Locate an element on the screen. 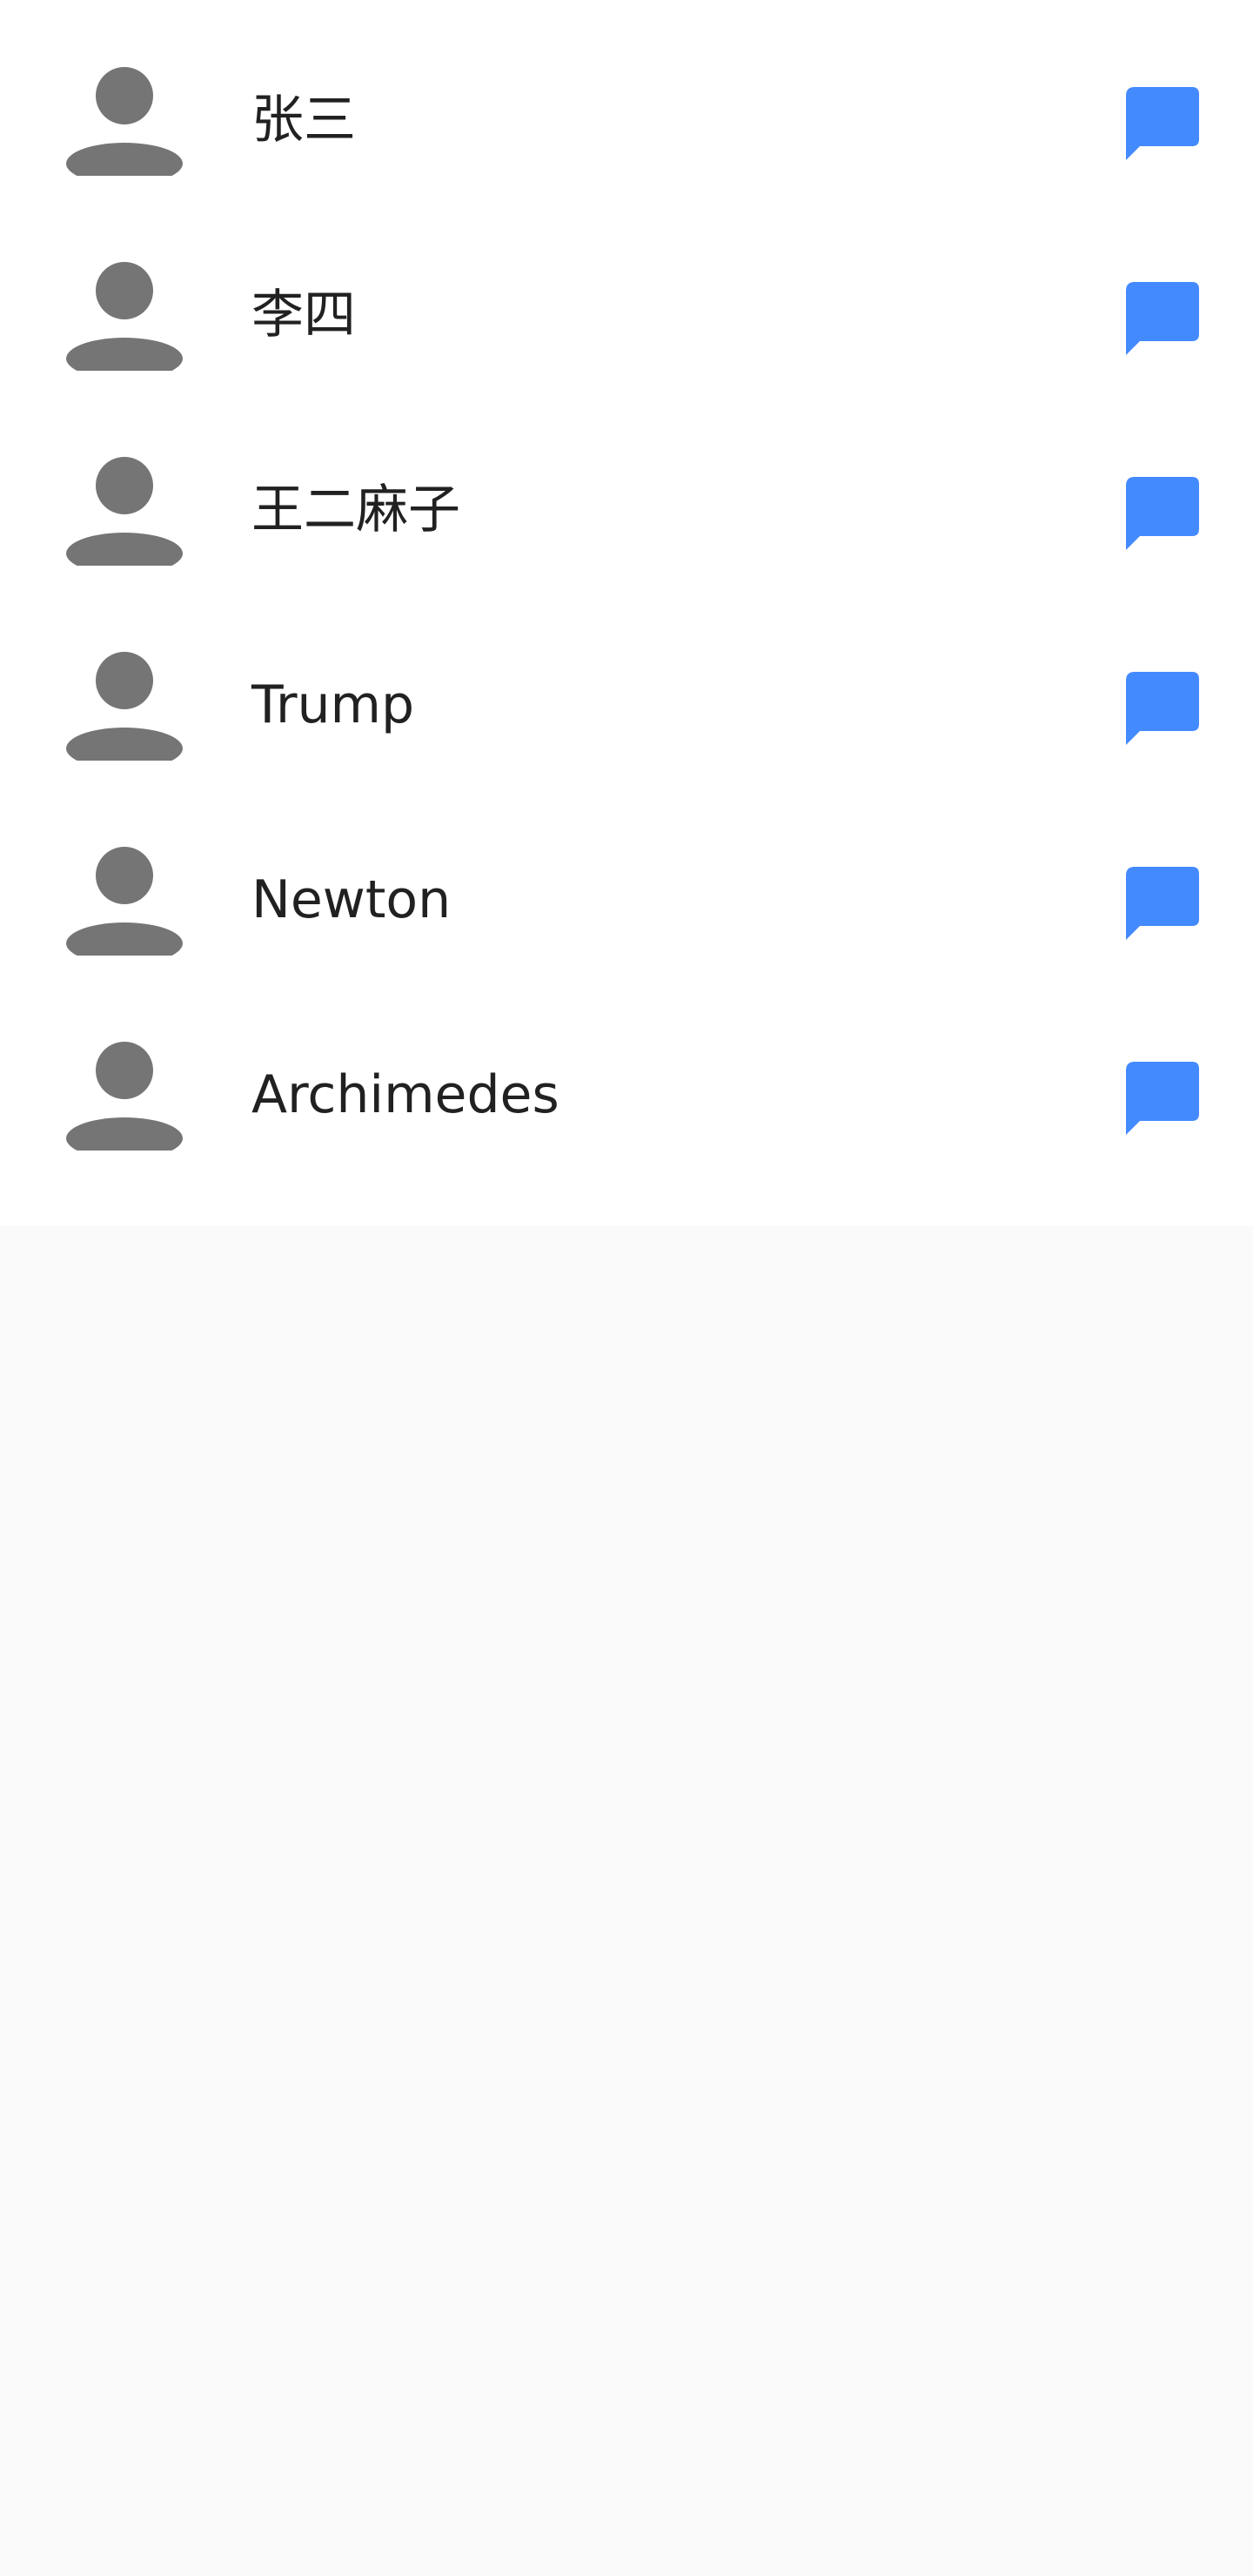 Image resolution: width=1253 pixels, height=2576 pixels. contact-name: 张三 is located at coordinates (303, 121).